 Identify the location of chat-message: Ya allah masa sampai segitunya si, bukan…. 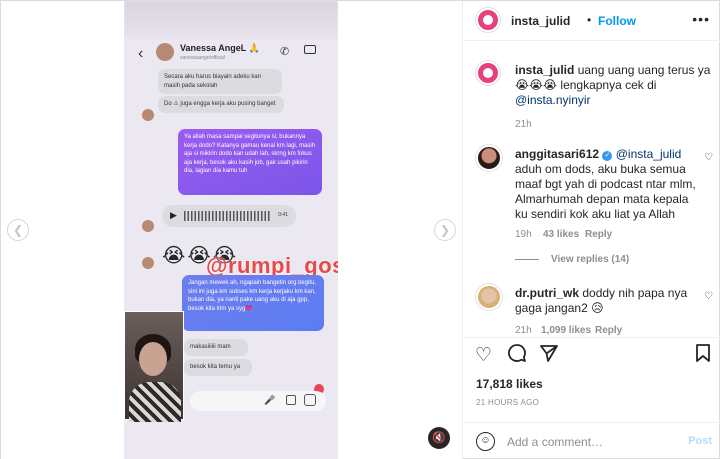
(250, 162).